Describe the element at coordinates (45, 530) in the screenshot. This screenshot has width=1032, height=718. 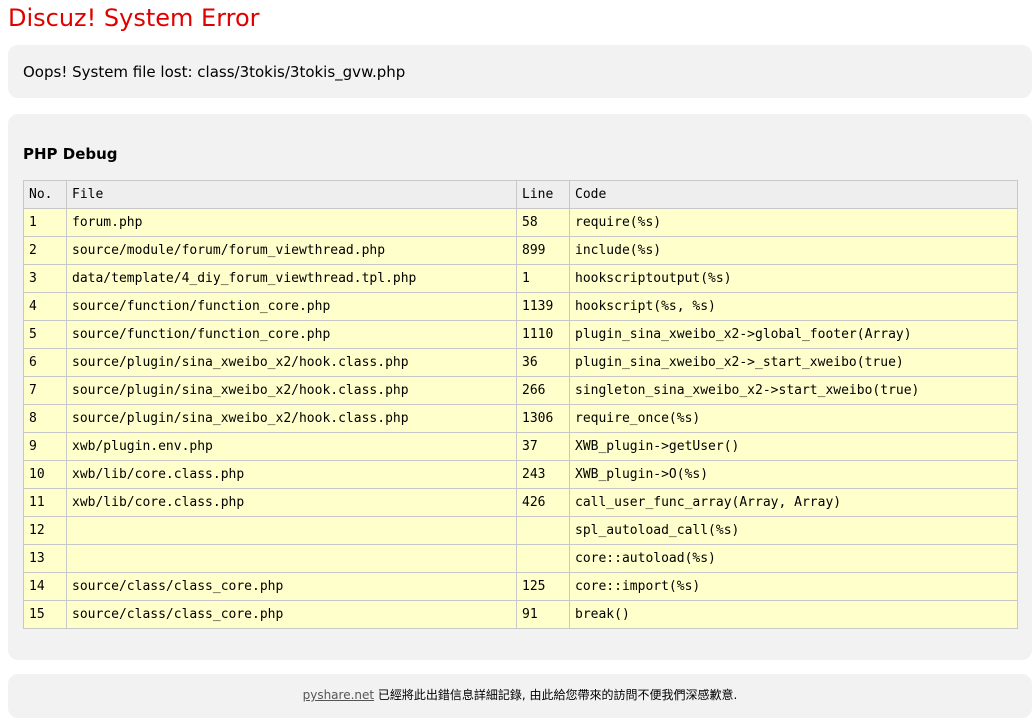
I see `cell-no: 12` at that location.